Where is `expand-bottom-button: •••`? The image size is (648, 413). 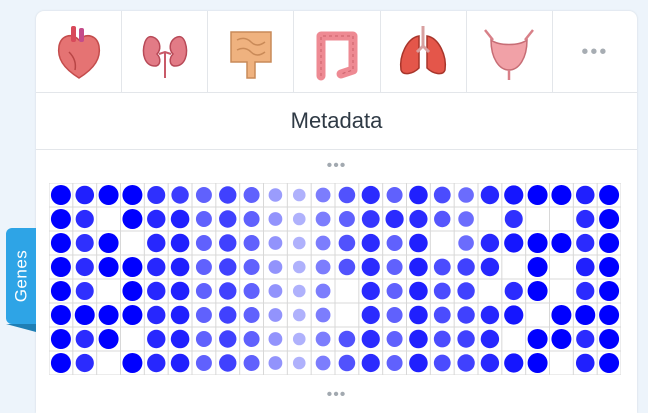
expand-bottom-button: ••• is located at coordinates (336, 395).